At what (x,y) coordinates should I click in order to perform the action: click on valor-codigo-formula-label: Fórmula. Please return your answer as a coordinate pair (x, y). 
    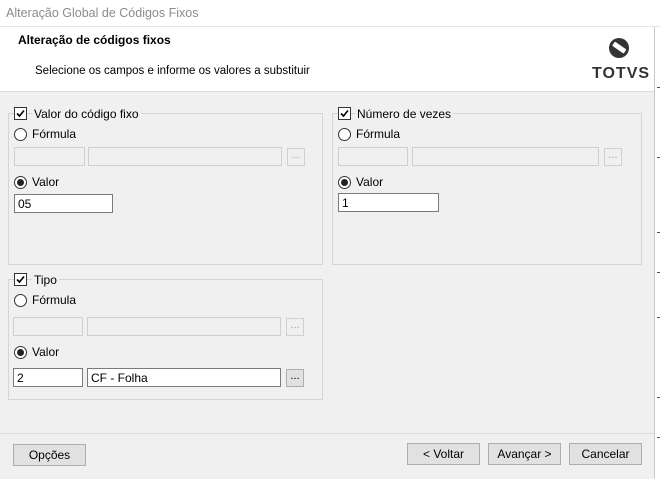
    Looking at the image, I should click on (54, 134).